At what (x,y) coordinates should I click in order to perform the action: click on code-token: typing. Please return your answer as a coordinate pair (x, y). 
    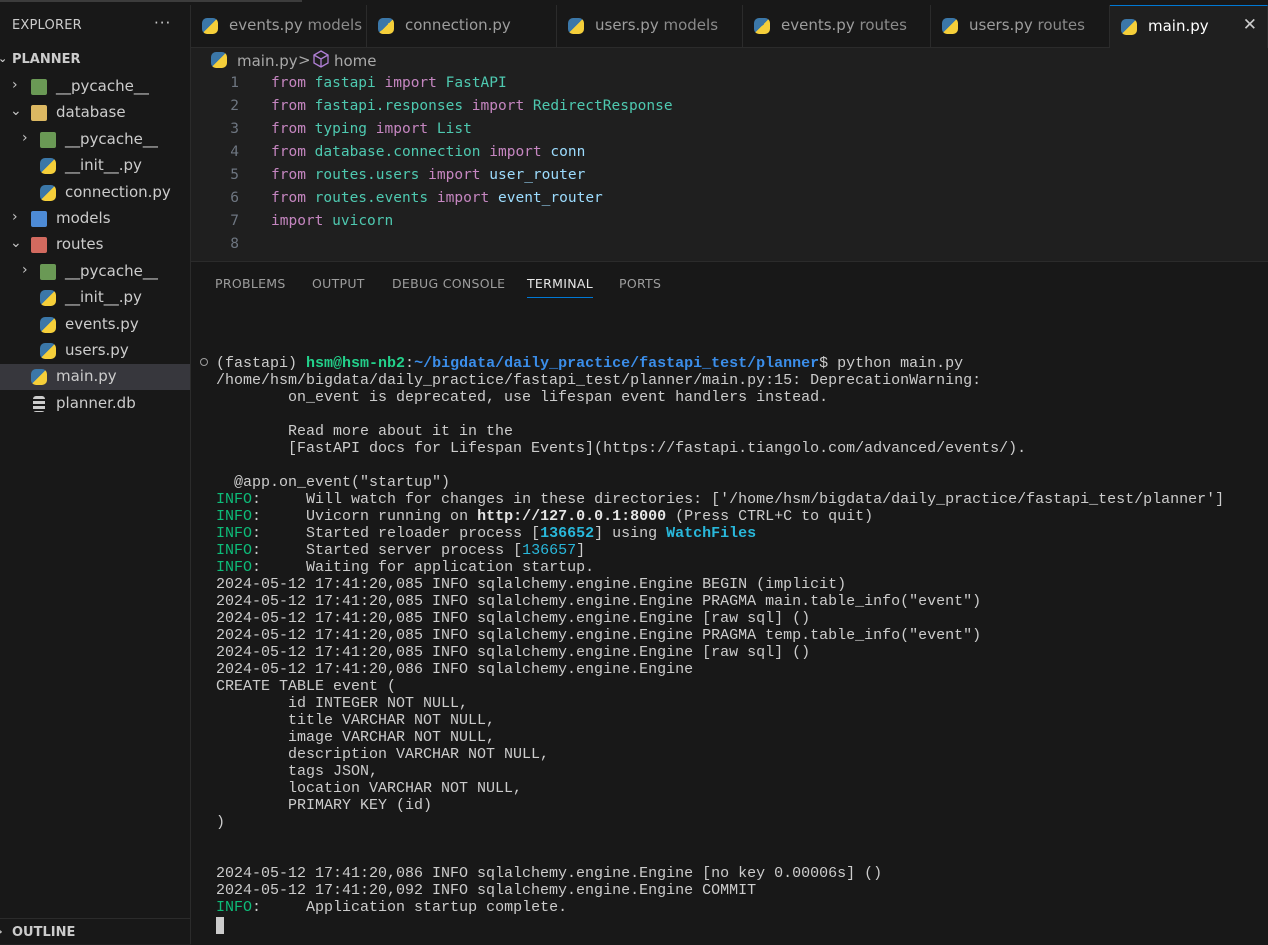
    Looking at the image, I should click on (341, 129).